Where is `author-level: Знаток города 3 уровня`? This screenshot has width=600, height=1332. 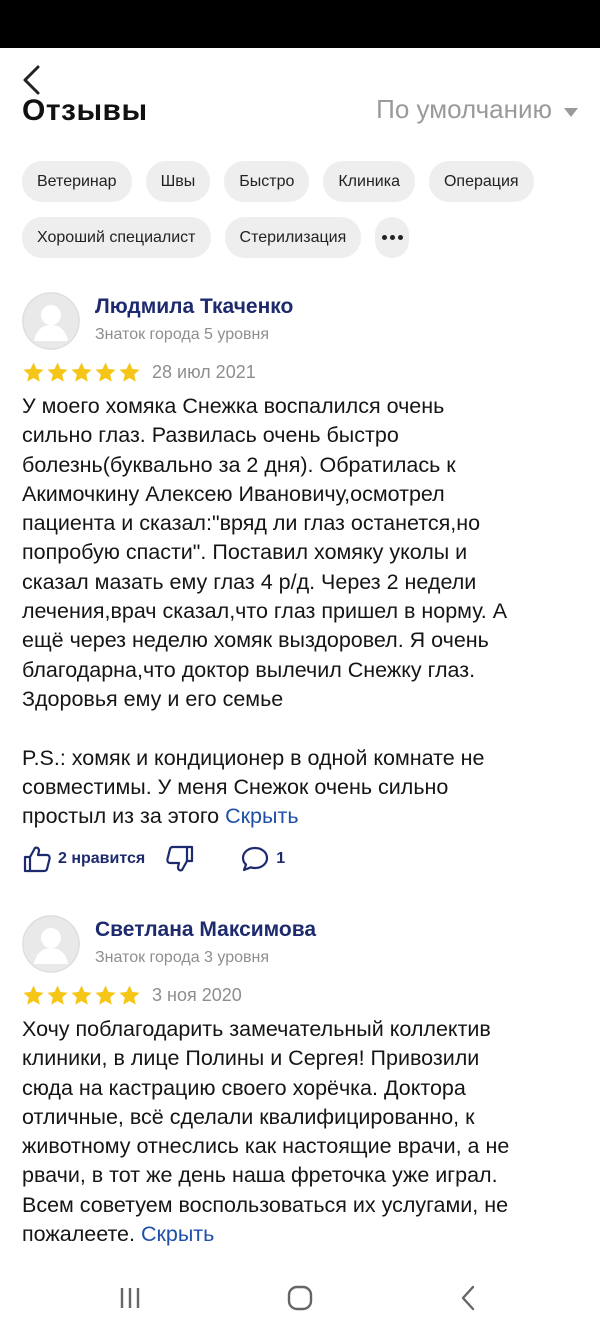
author-level: Знаток города 3 уровня is located at coordinates (182, 957).